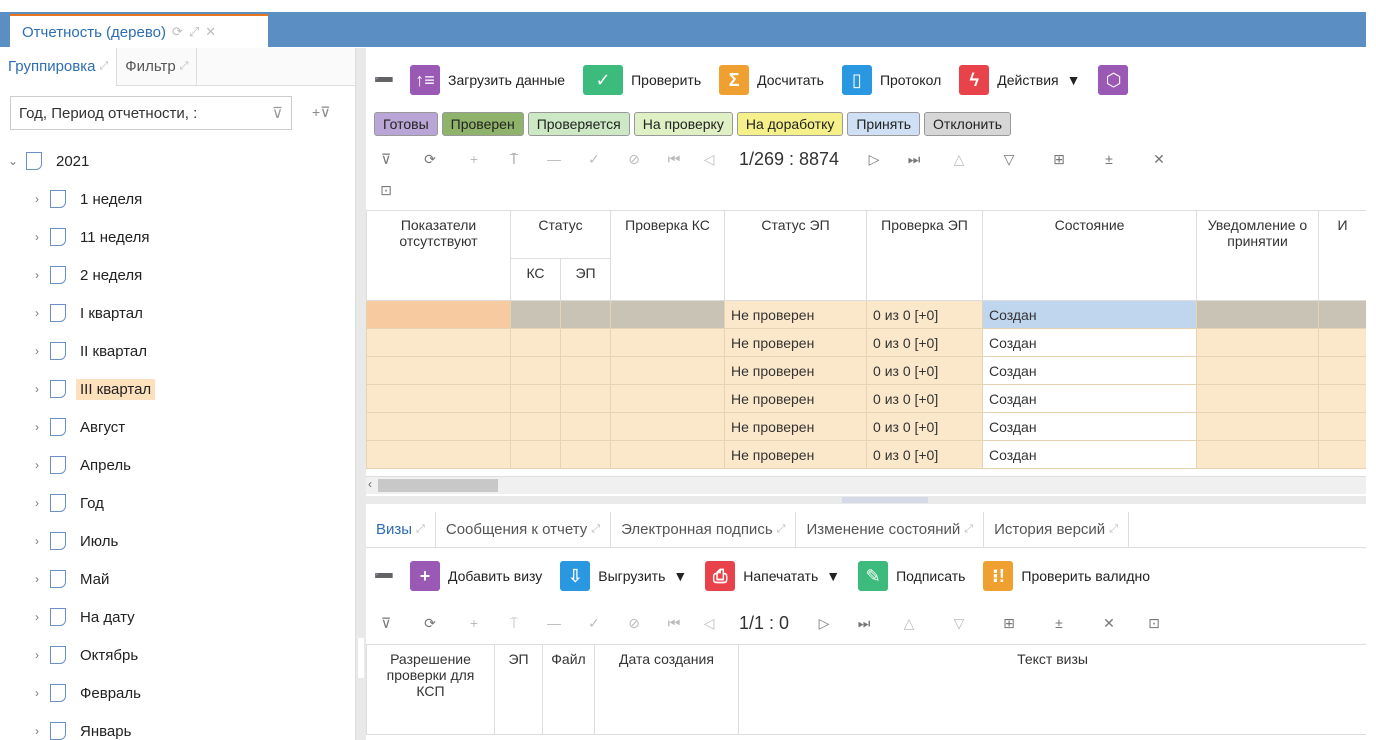  I want to click on scrollbar-thumb, so click(438, 485).